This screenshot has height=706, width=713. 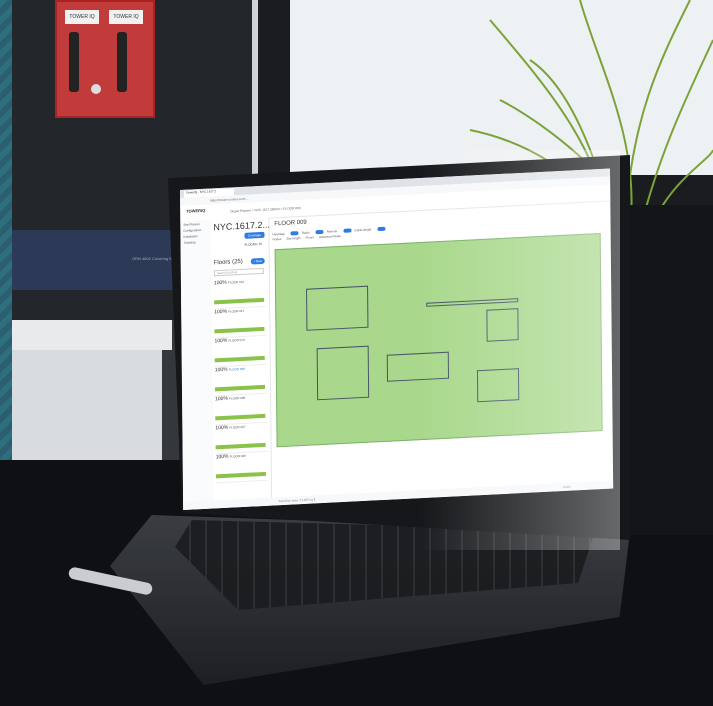 I want to click on floor-search-input: Search for floor, so click(x=238, y=272).